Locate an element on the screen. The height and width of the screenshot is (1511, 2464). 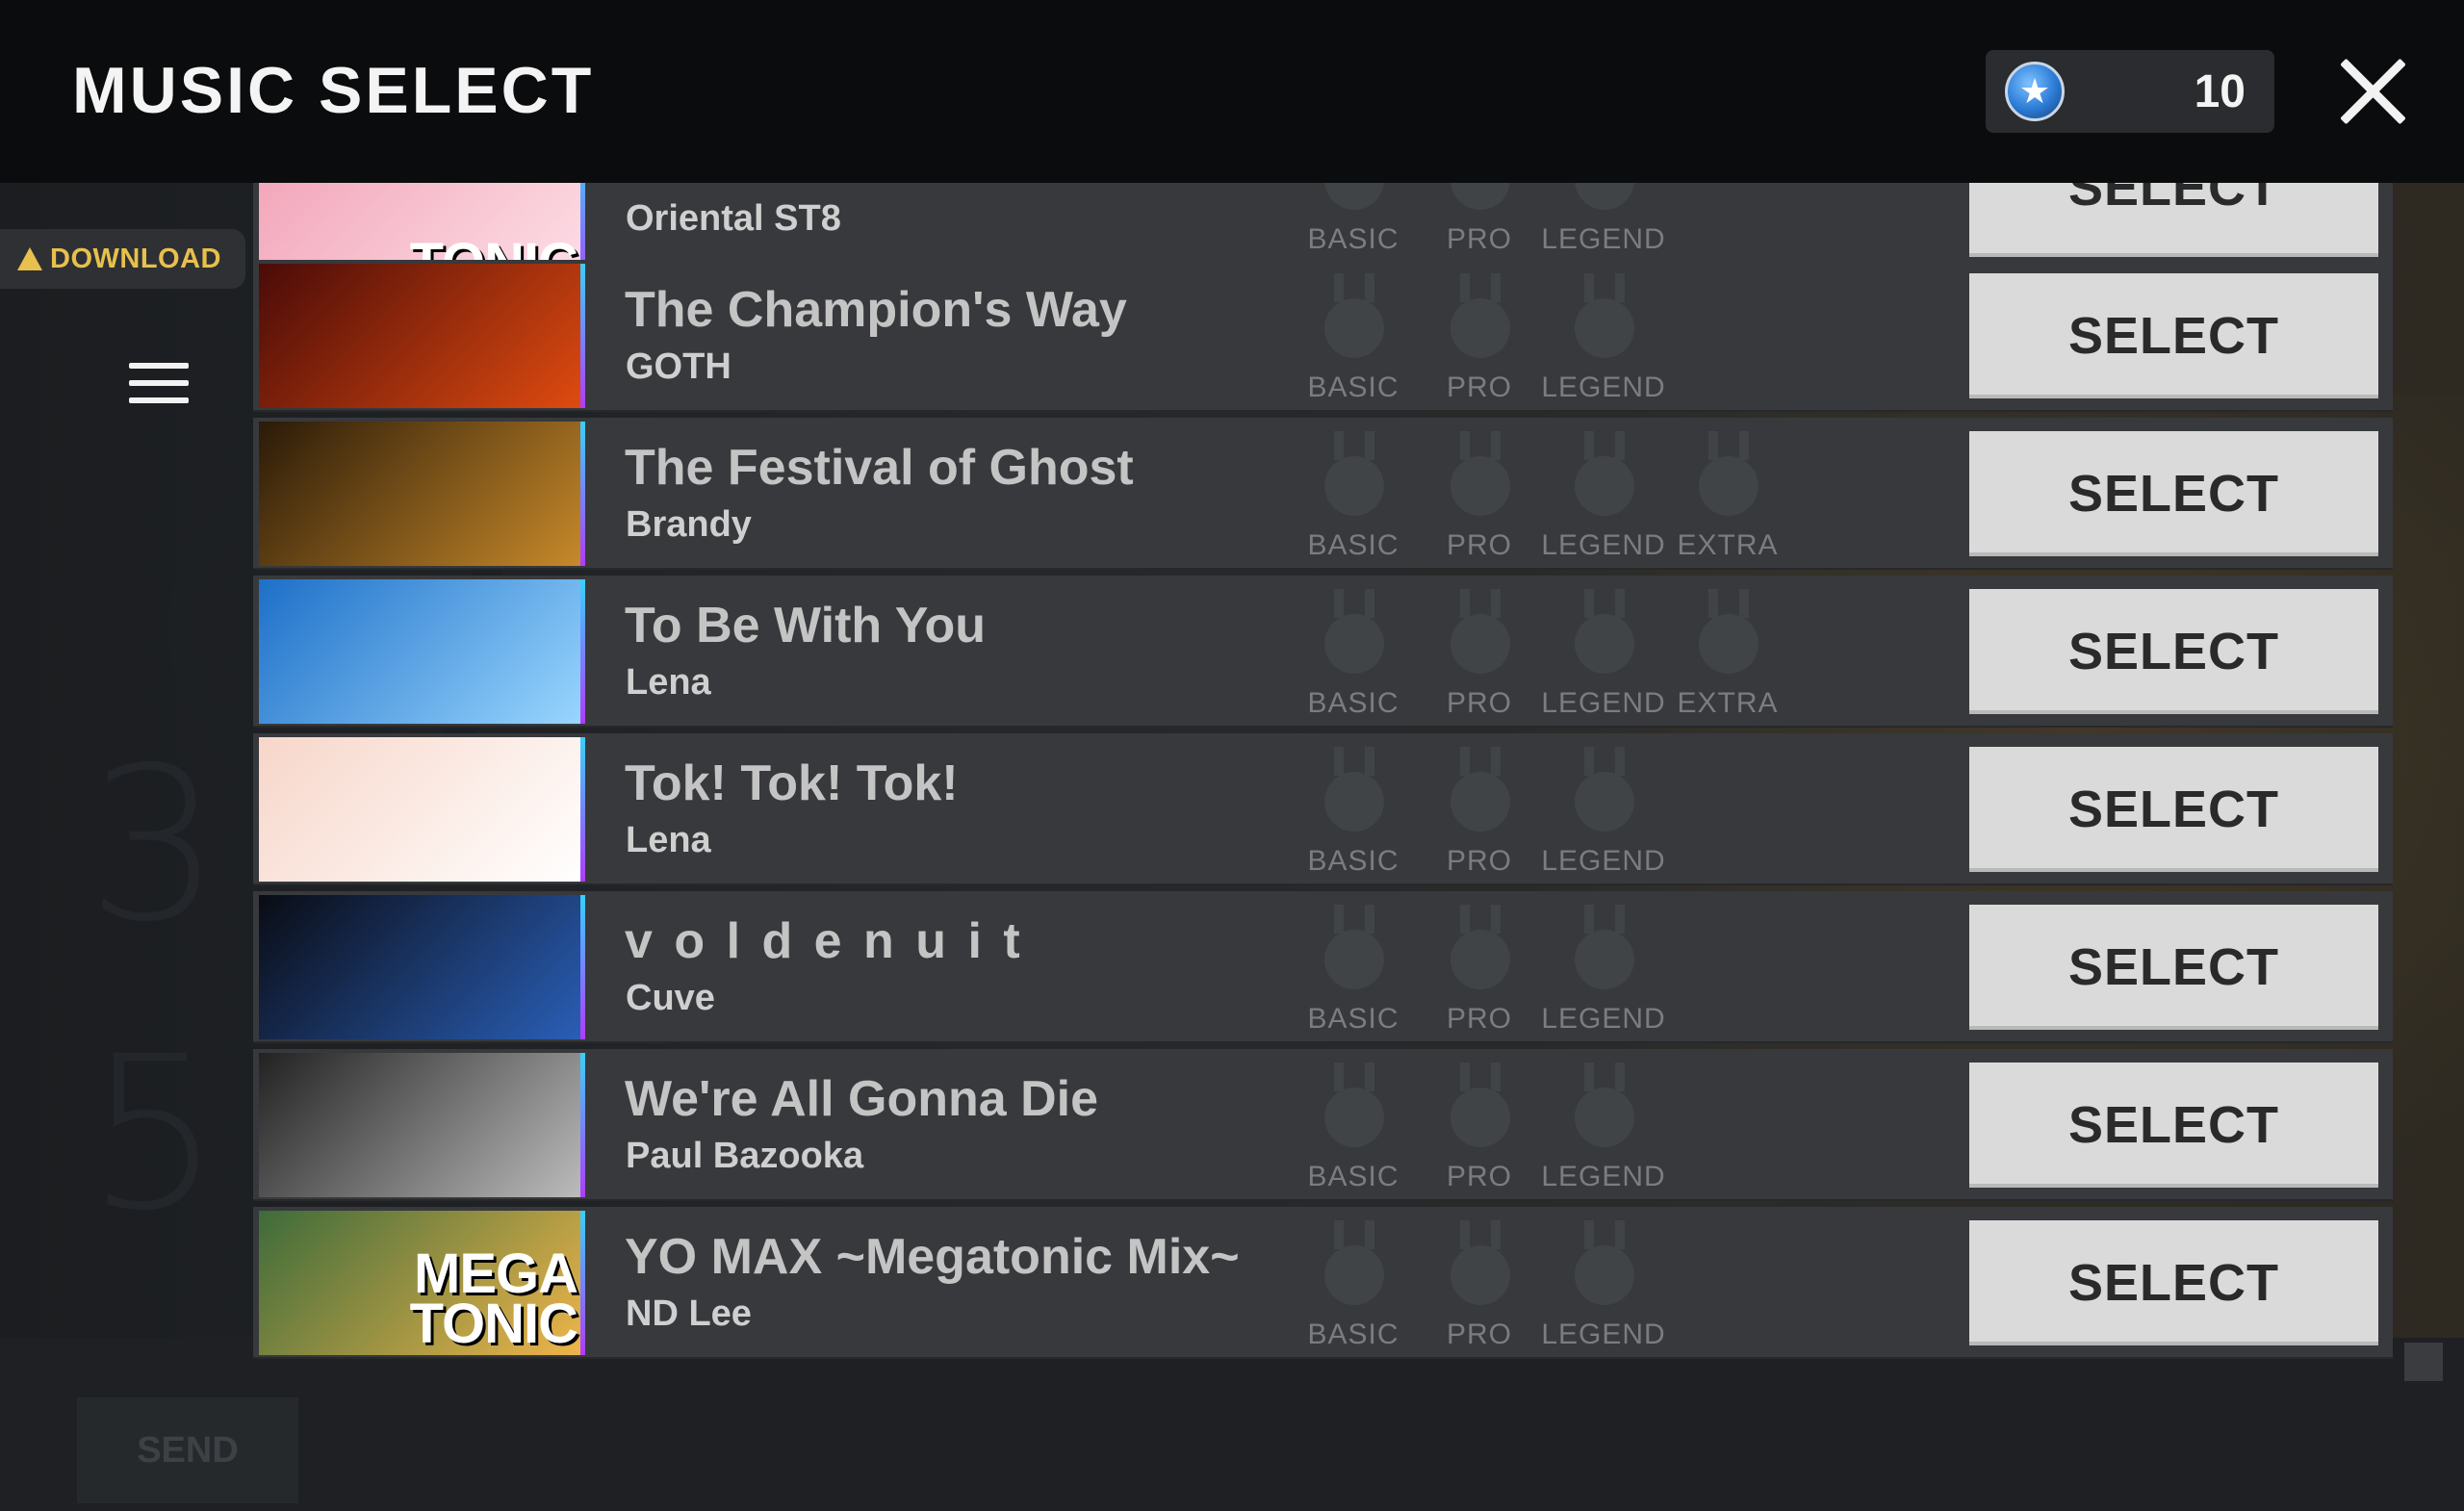
song-title: v o l d e n u i t is located at coordinates (824, 941).